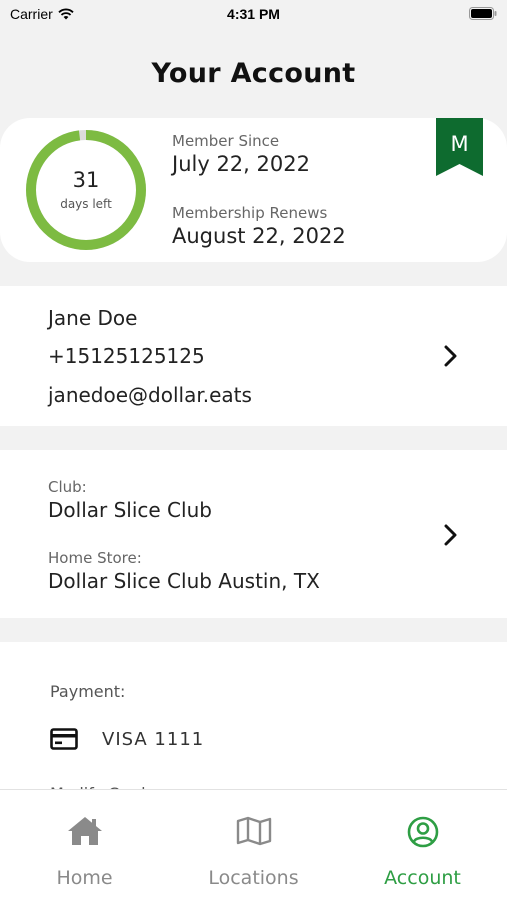  I want to click on tab-account: Account, so click(422, 845).